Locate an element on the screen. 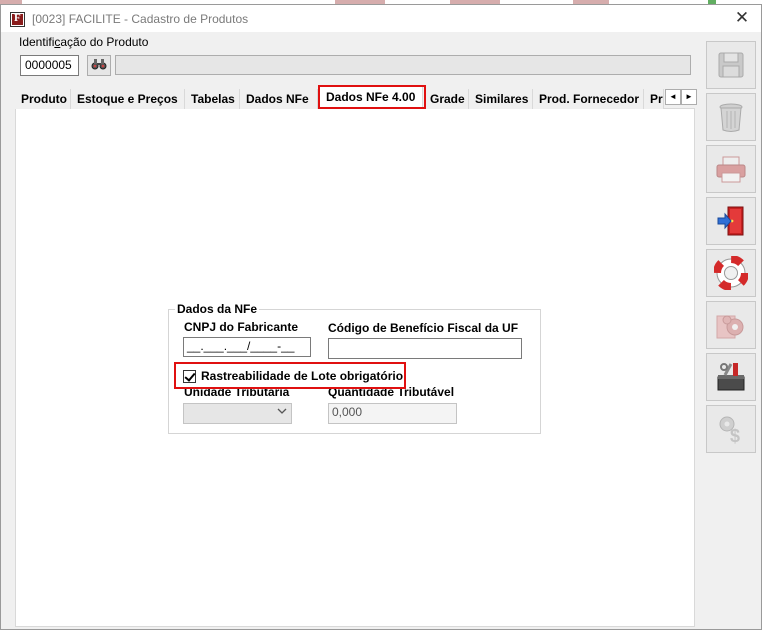  toolbox-icon is located at coordinates (731, 377).